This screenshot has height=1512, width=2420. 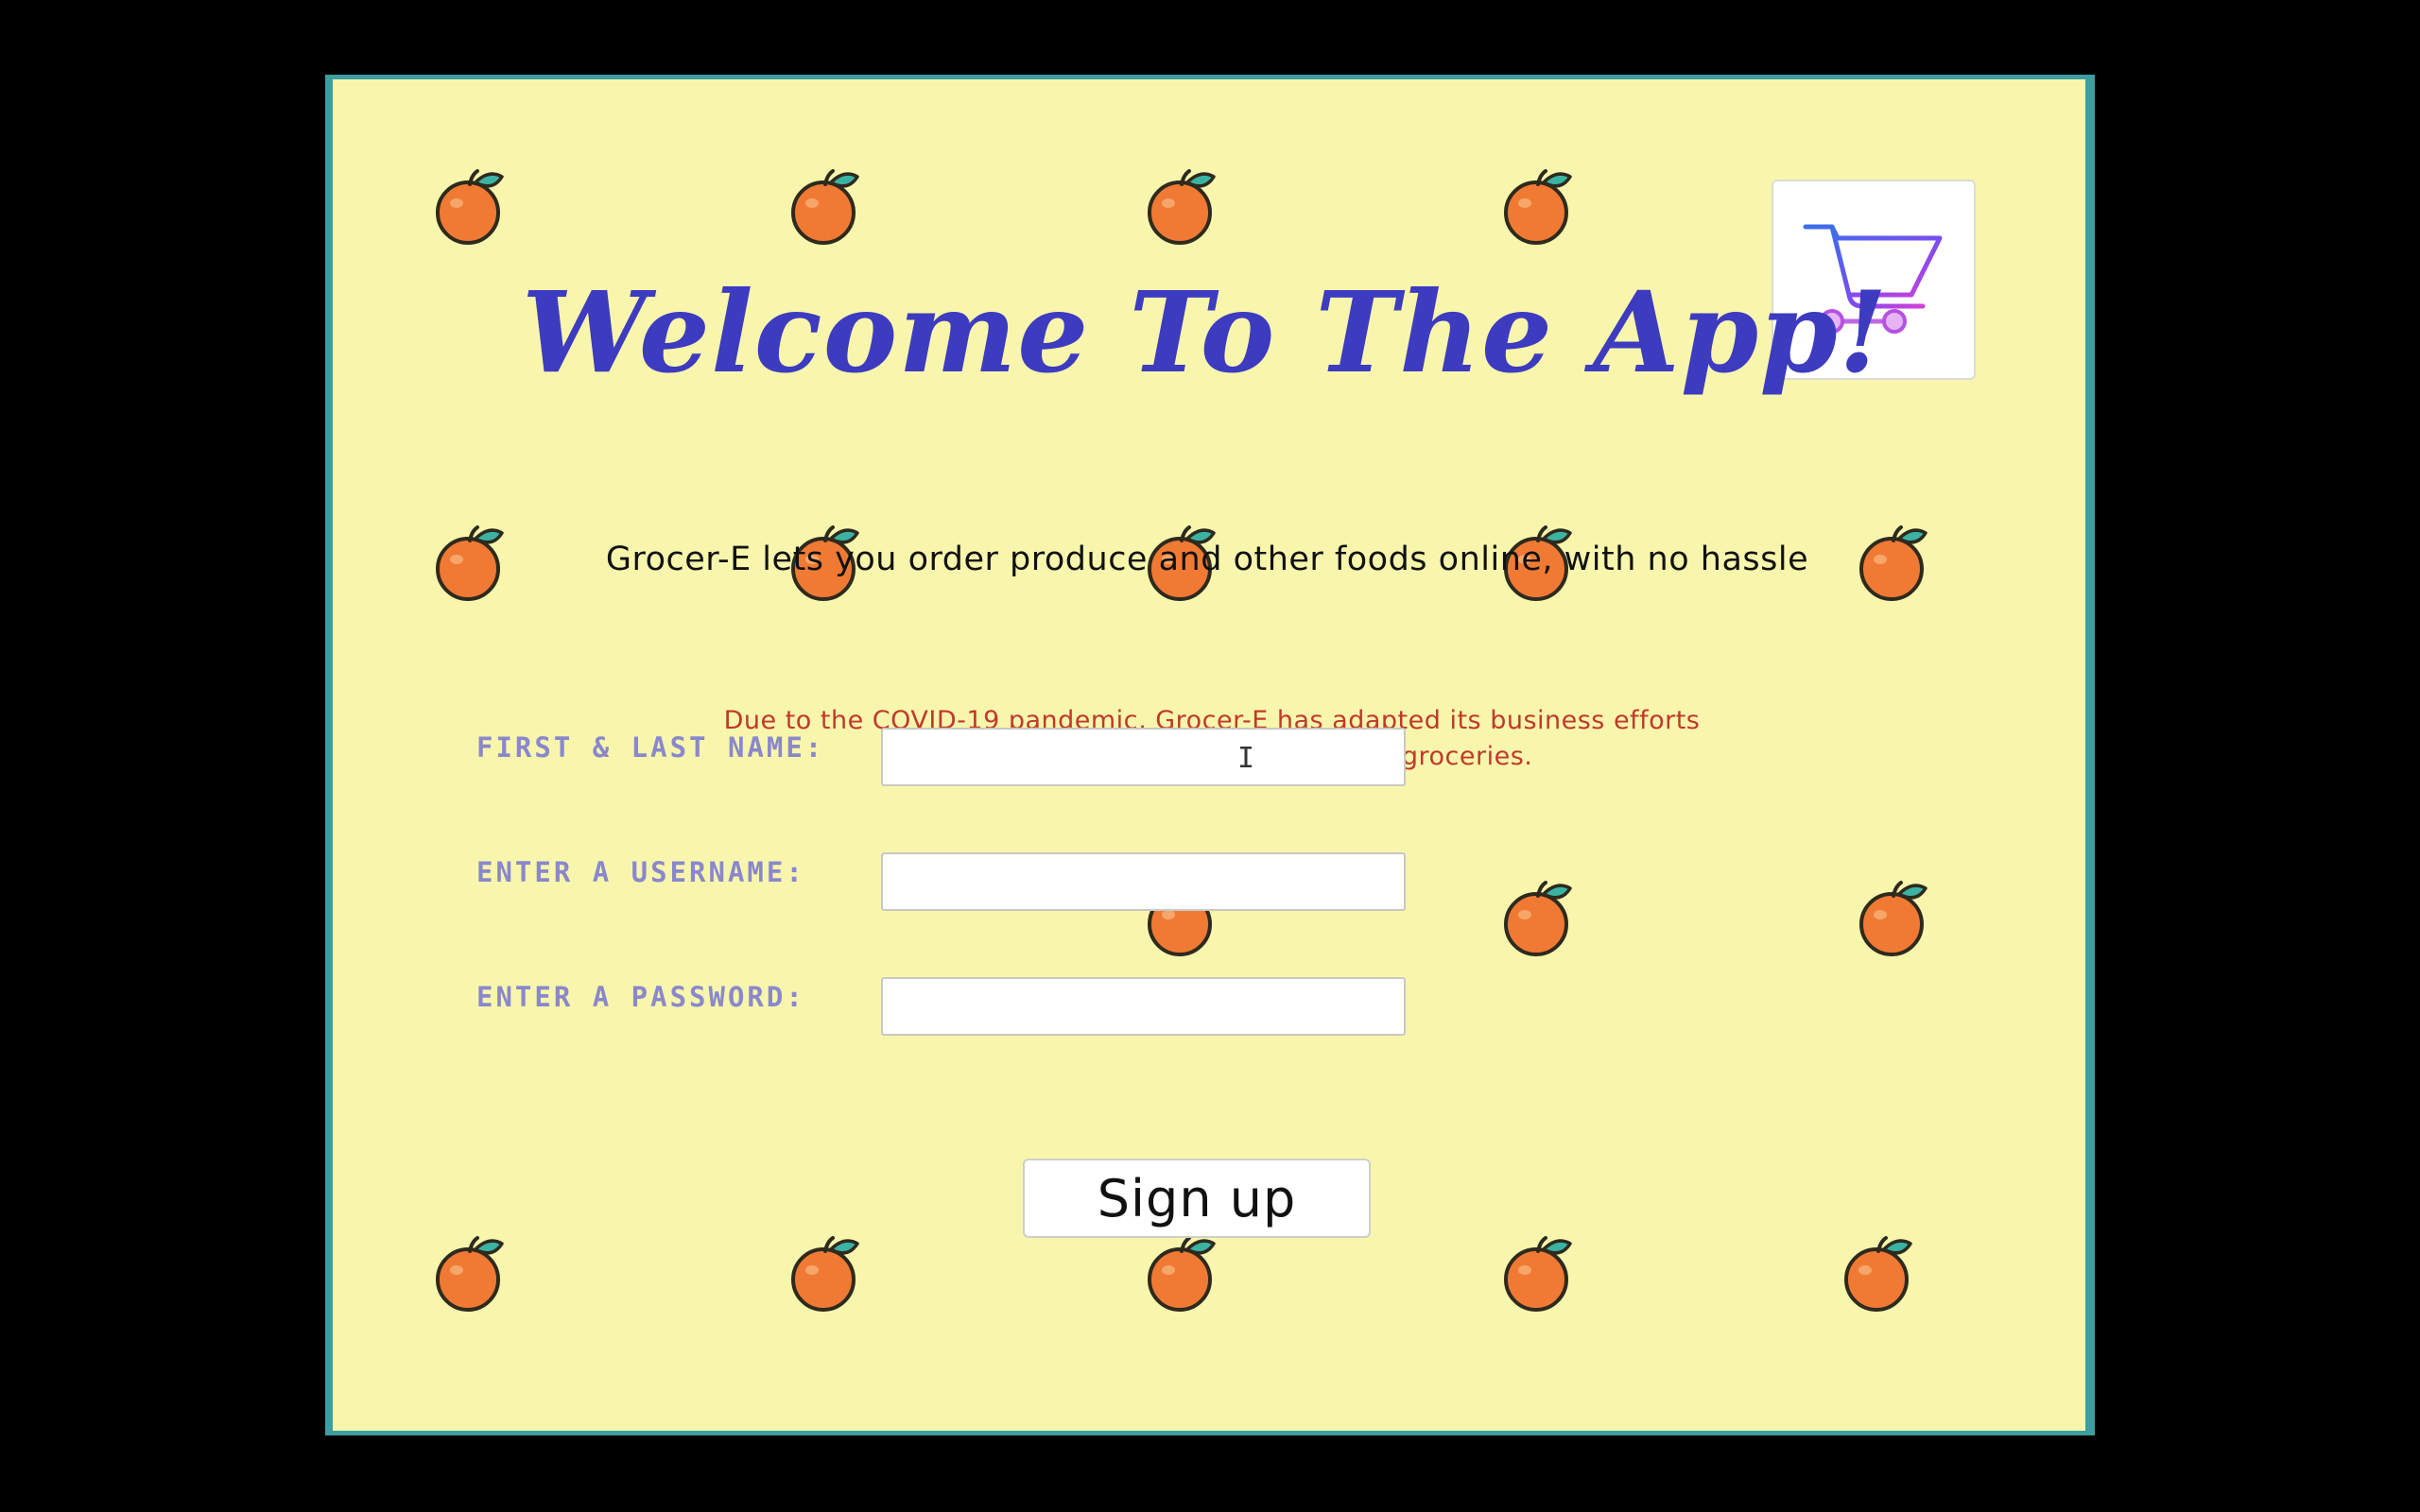 What do you see at coordinates (1197, 1198) in the screenshot?
I see `signup-button: Sign up` at bounding box center [1197, 1198].